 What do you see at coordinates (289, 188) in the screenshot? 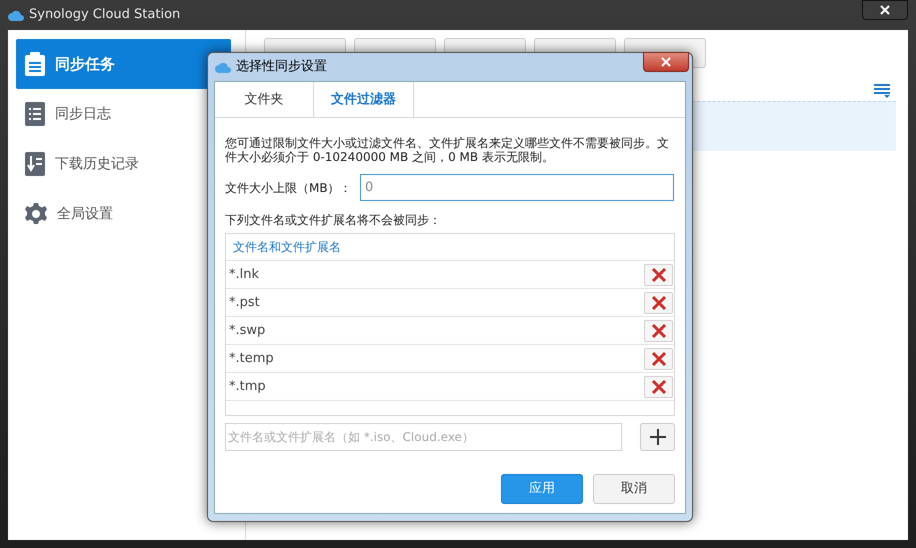
I see `size-limit-label: 文件大小上限（MB）：` at bounding box center [289, 188].